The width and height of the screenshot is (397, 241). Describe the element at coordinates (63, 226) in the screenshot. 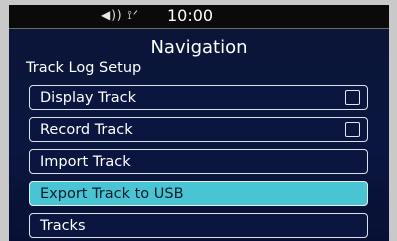

I see `tracks-label: Tracks` at that location.